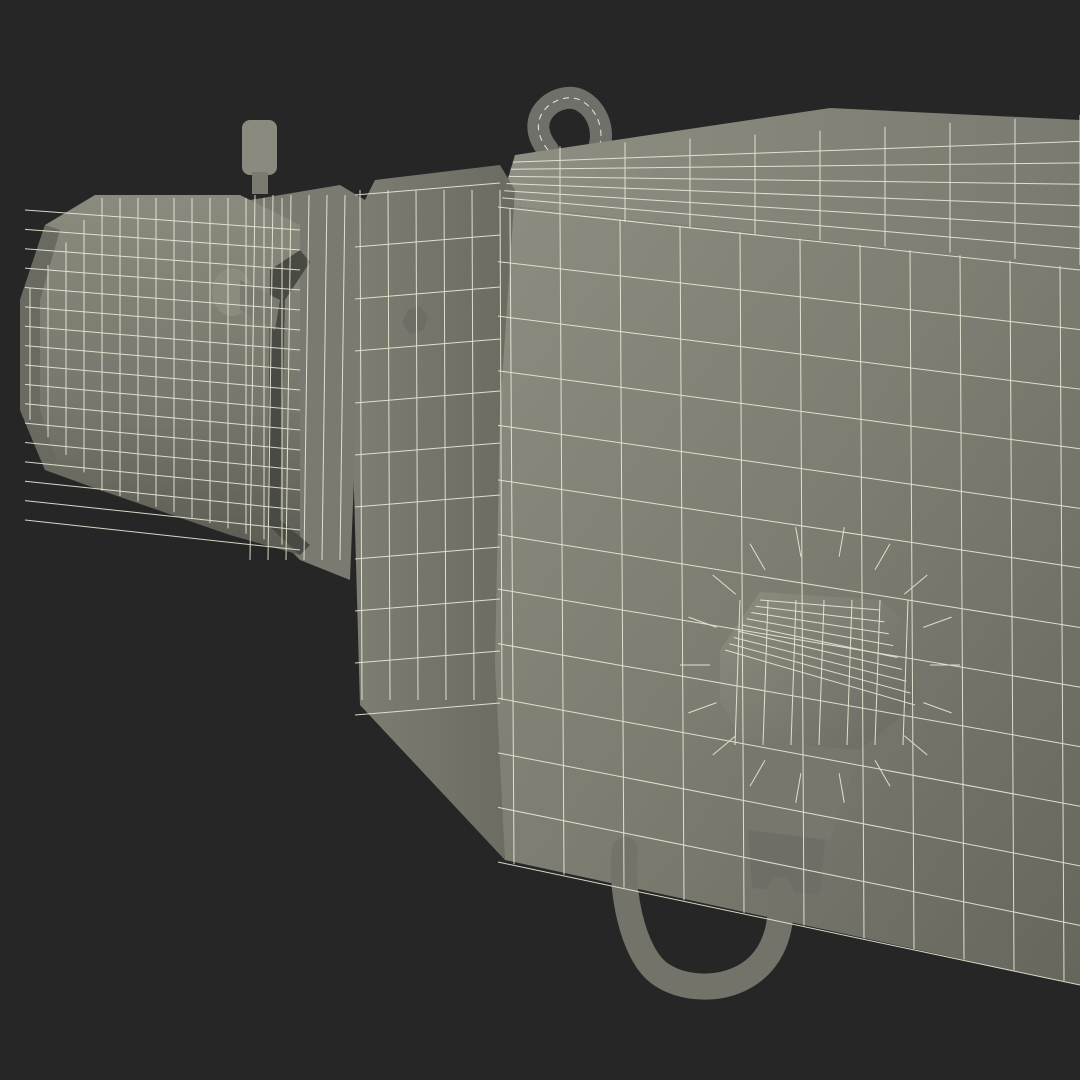 Image resolution: width=1080 pixels, height=1080 pixels. Describe the element at coordinates (430, 512) in the screenshot. I see `front-bracket` at that location.